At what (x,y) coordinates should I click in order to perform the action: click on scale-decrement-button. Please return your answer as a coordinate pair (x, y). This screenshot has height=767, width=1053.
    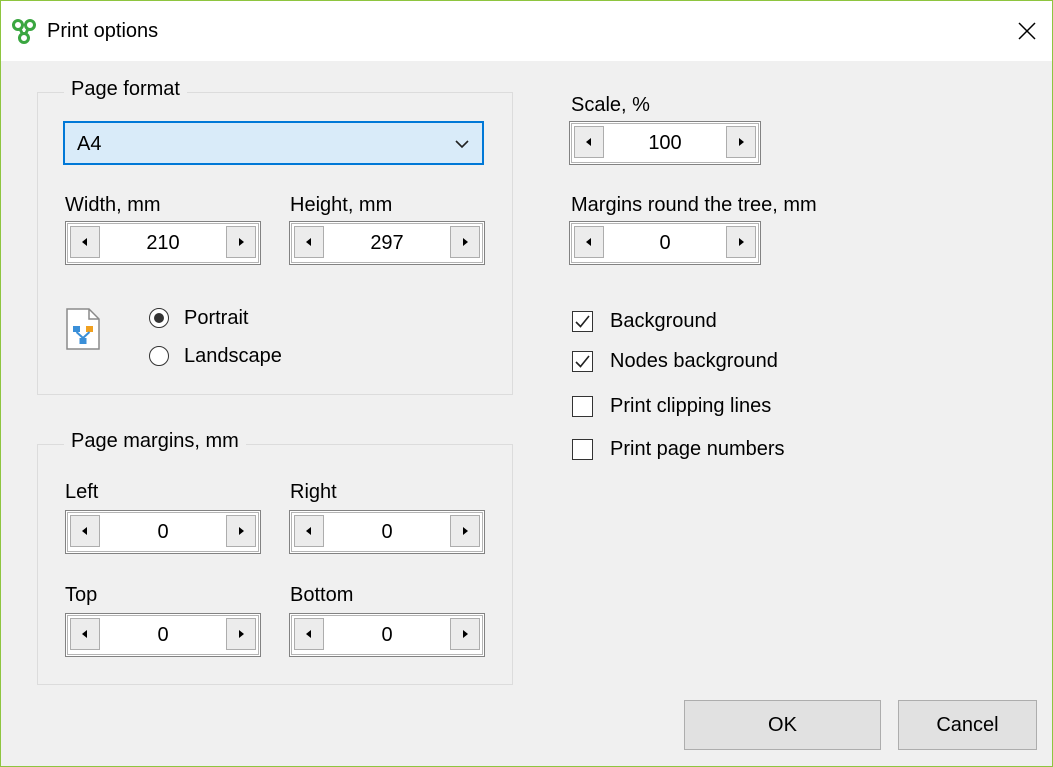
    Looking at the image, I should click on (589, 142).